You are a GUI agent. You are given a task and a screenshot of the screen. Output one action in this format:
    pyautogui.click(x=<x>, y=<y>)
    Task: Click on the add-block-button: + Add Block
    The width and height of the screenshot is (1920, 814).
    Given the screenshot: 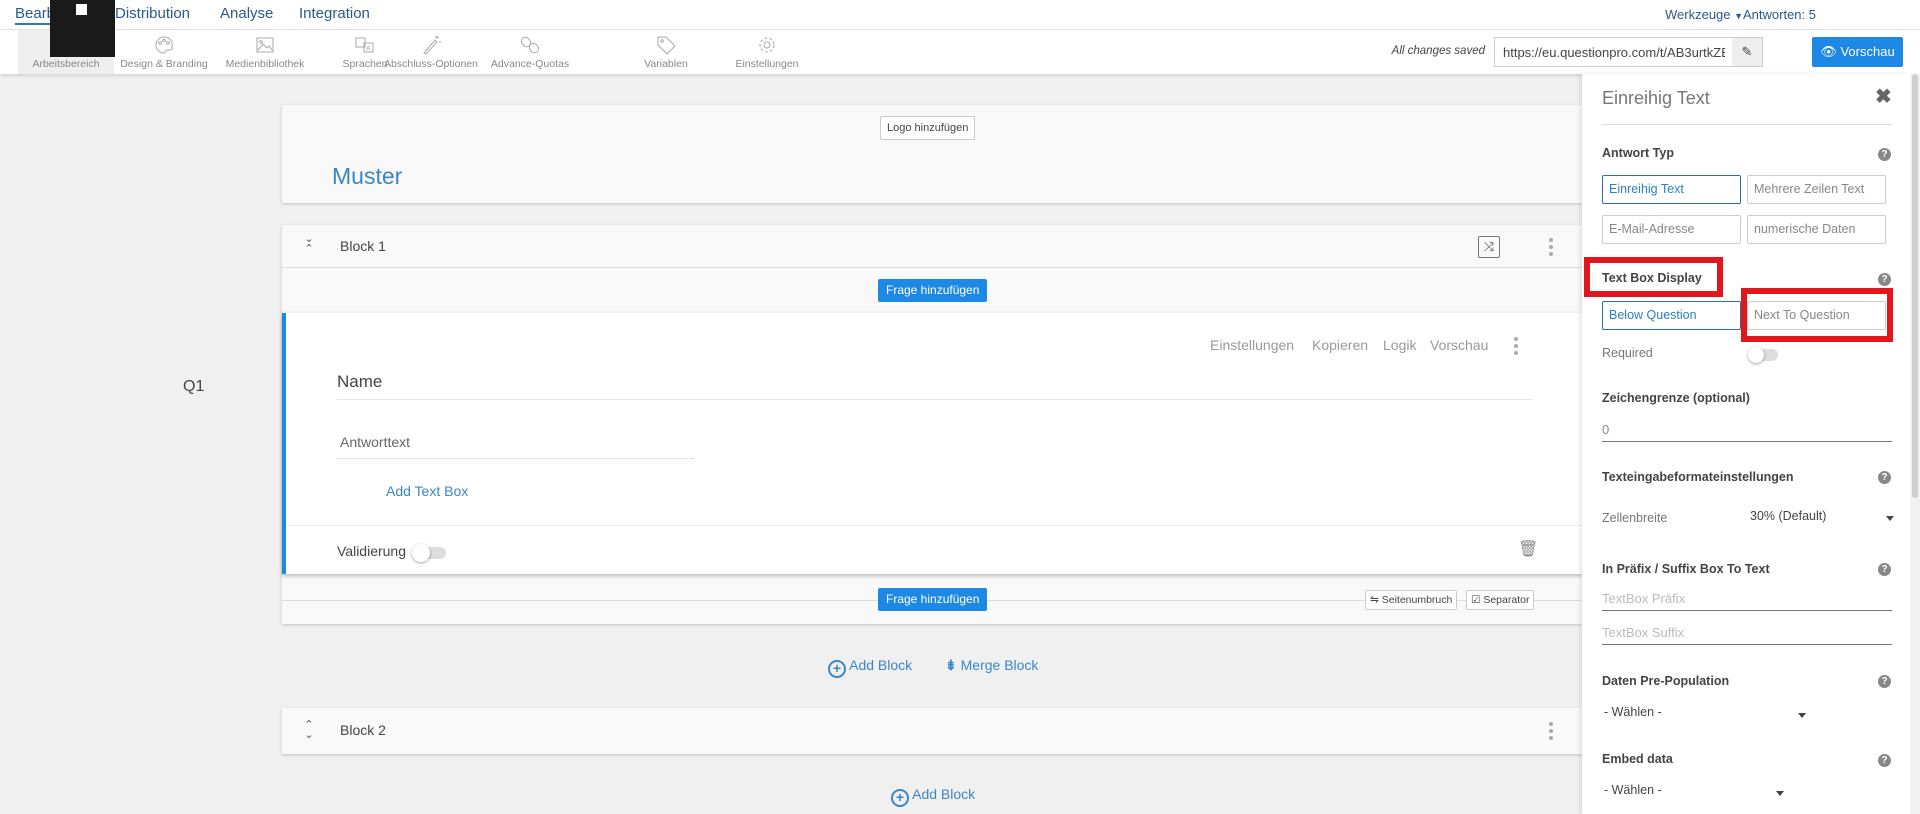 What is the action you would take?
    pyautogui.click(x=870, y=667)
    